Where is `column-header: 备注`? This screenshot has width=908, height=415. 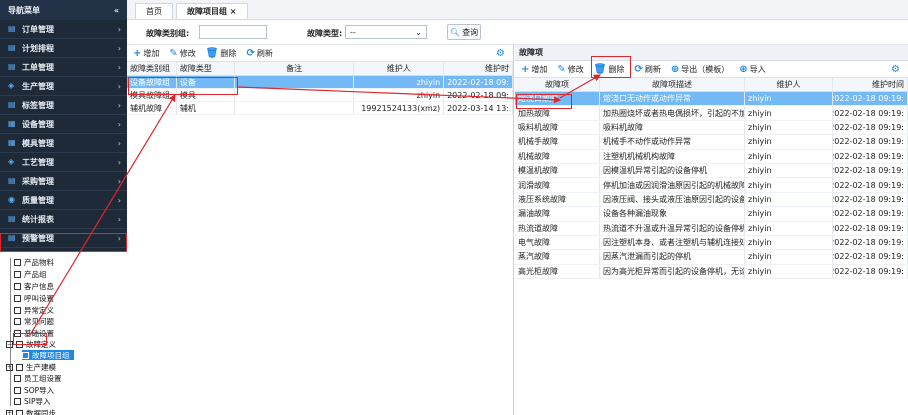 column-header: 备注 is located at coordinates (295, 68).